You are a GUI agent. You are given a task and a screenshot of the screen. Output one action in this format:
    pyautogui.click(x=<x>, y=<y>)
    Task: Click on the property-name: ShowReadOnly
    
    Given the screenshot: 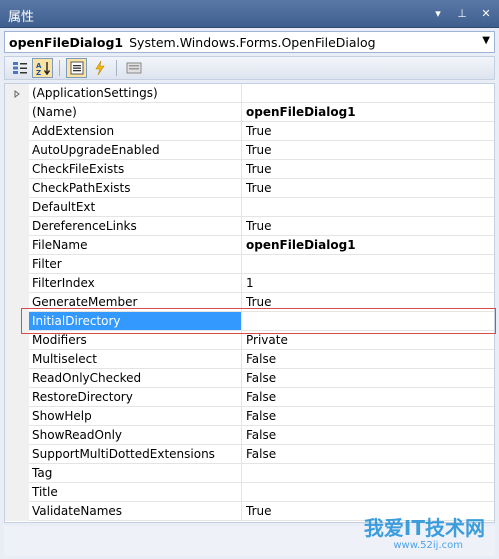 What is the action you would take?
    pyautogui.click(x=135, y=435)
    